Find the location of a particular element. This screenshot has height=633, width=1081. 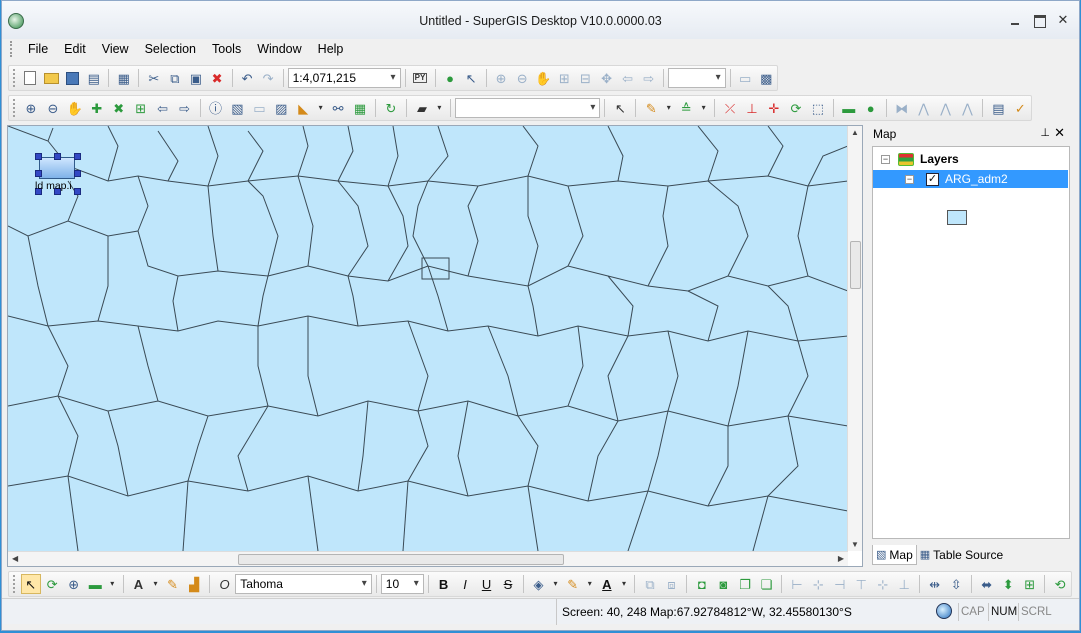

align-center-icon: ⊹ is located at coordinates (818, 584).